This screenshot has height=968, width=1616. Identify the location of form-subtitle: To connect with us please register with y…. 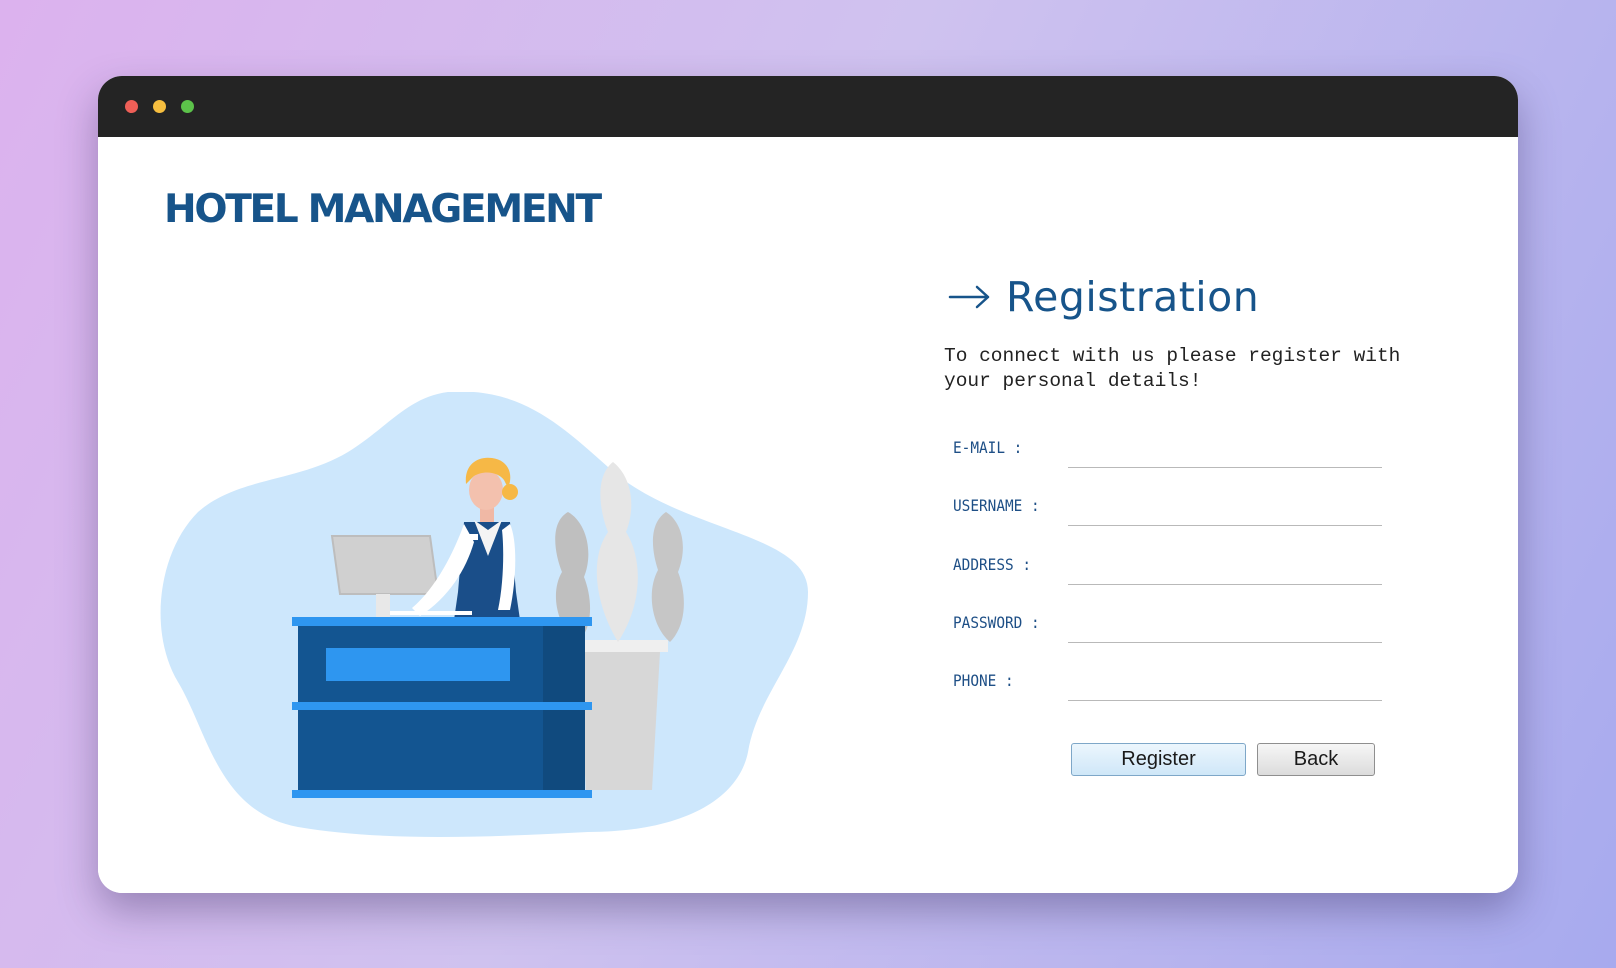
(1194, 369).